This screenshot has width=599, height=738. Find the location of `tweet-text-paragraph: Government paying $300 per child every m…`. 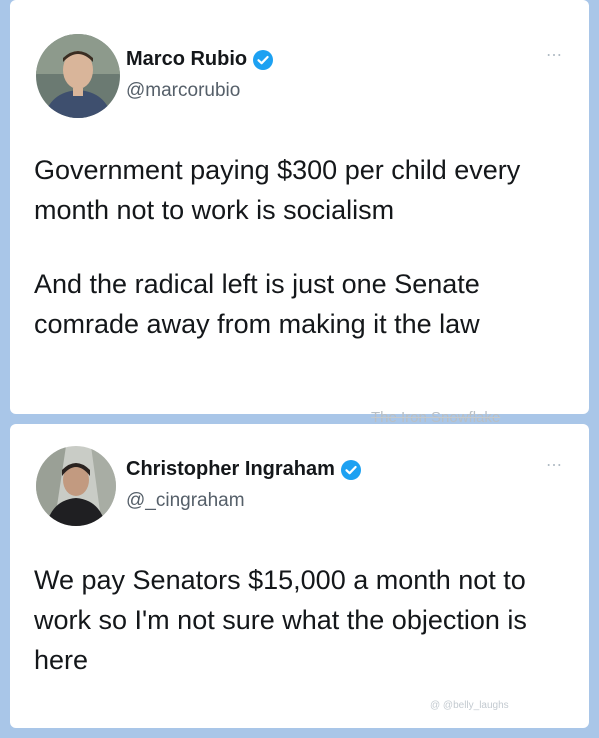

tweet-text-paragraph: Government paying $300 per child every m… is located at coordinates (277, 190).